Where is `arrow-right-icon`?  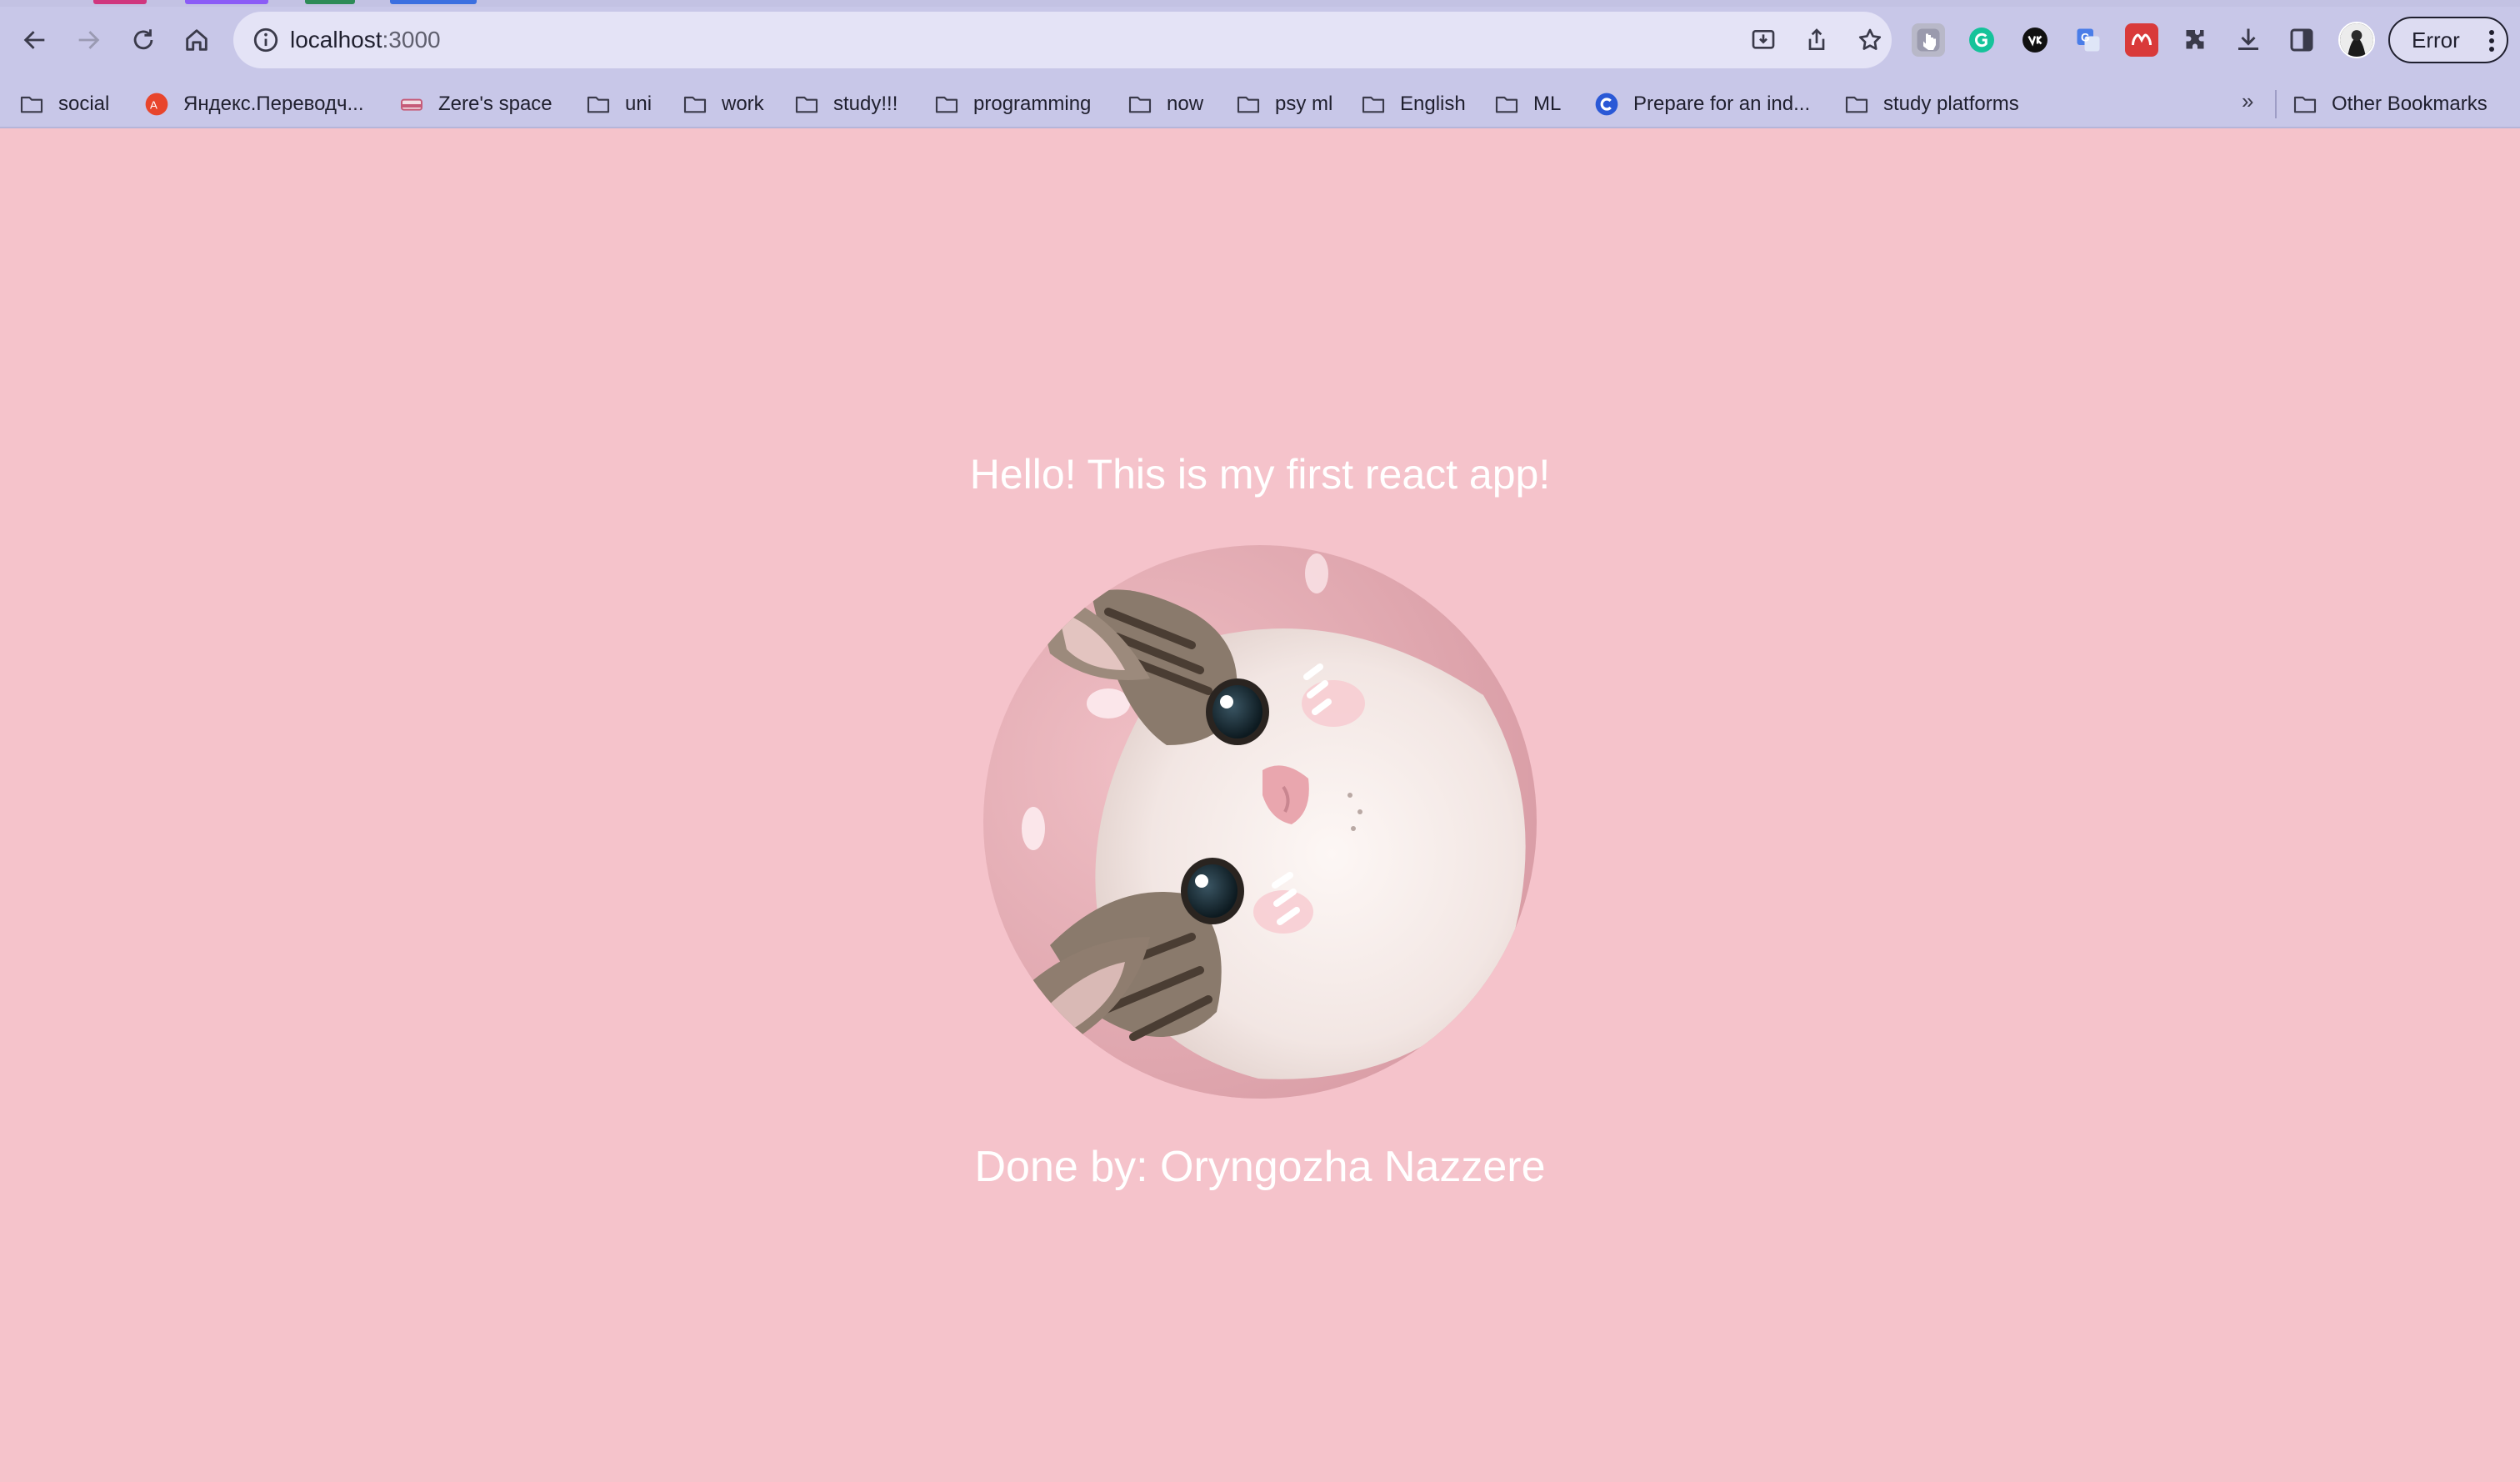
arrow-right-icon is located at coordinates (89, 40).